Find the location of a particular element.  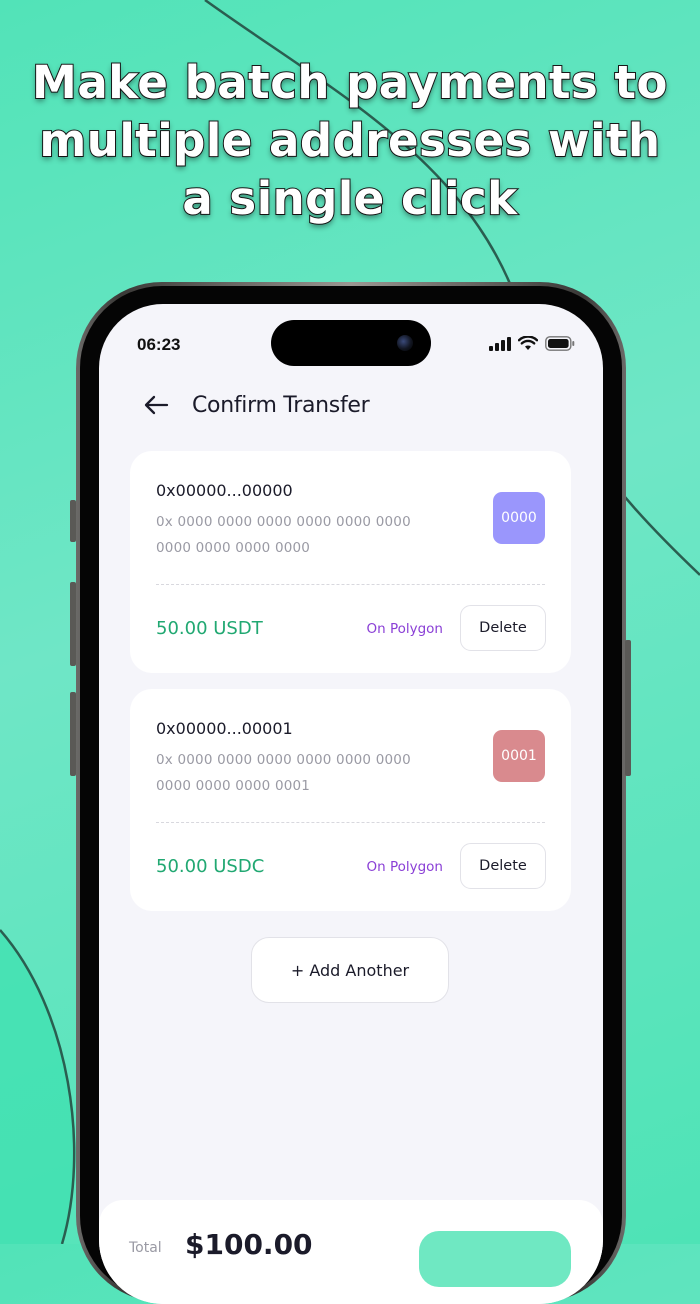

transfer-amount: 50.00 USDC is located at coordinates (210, 866).